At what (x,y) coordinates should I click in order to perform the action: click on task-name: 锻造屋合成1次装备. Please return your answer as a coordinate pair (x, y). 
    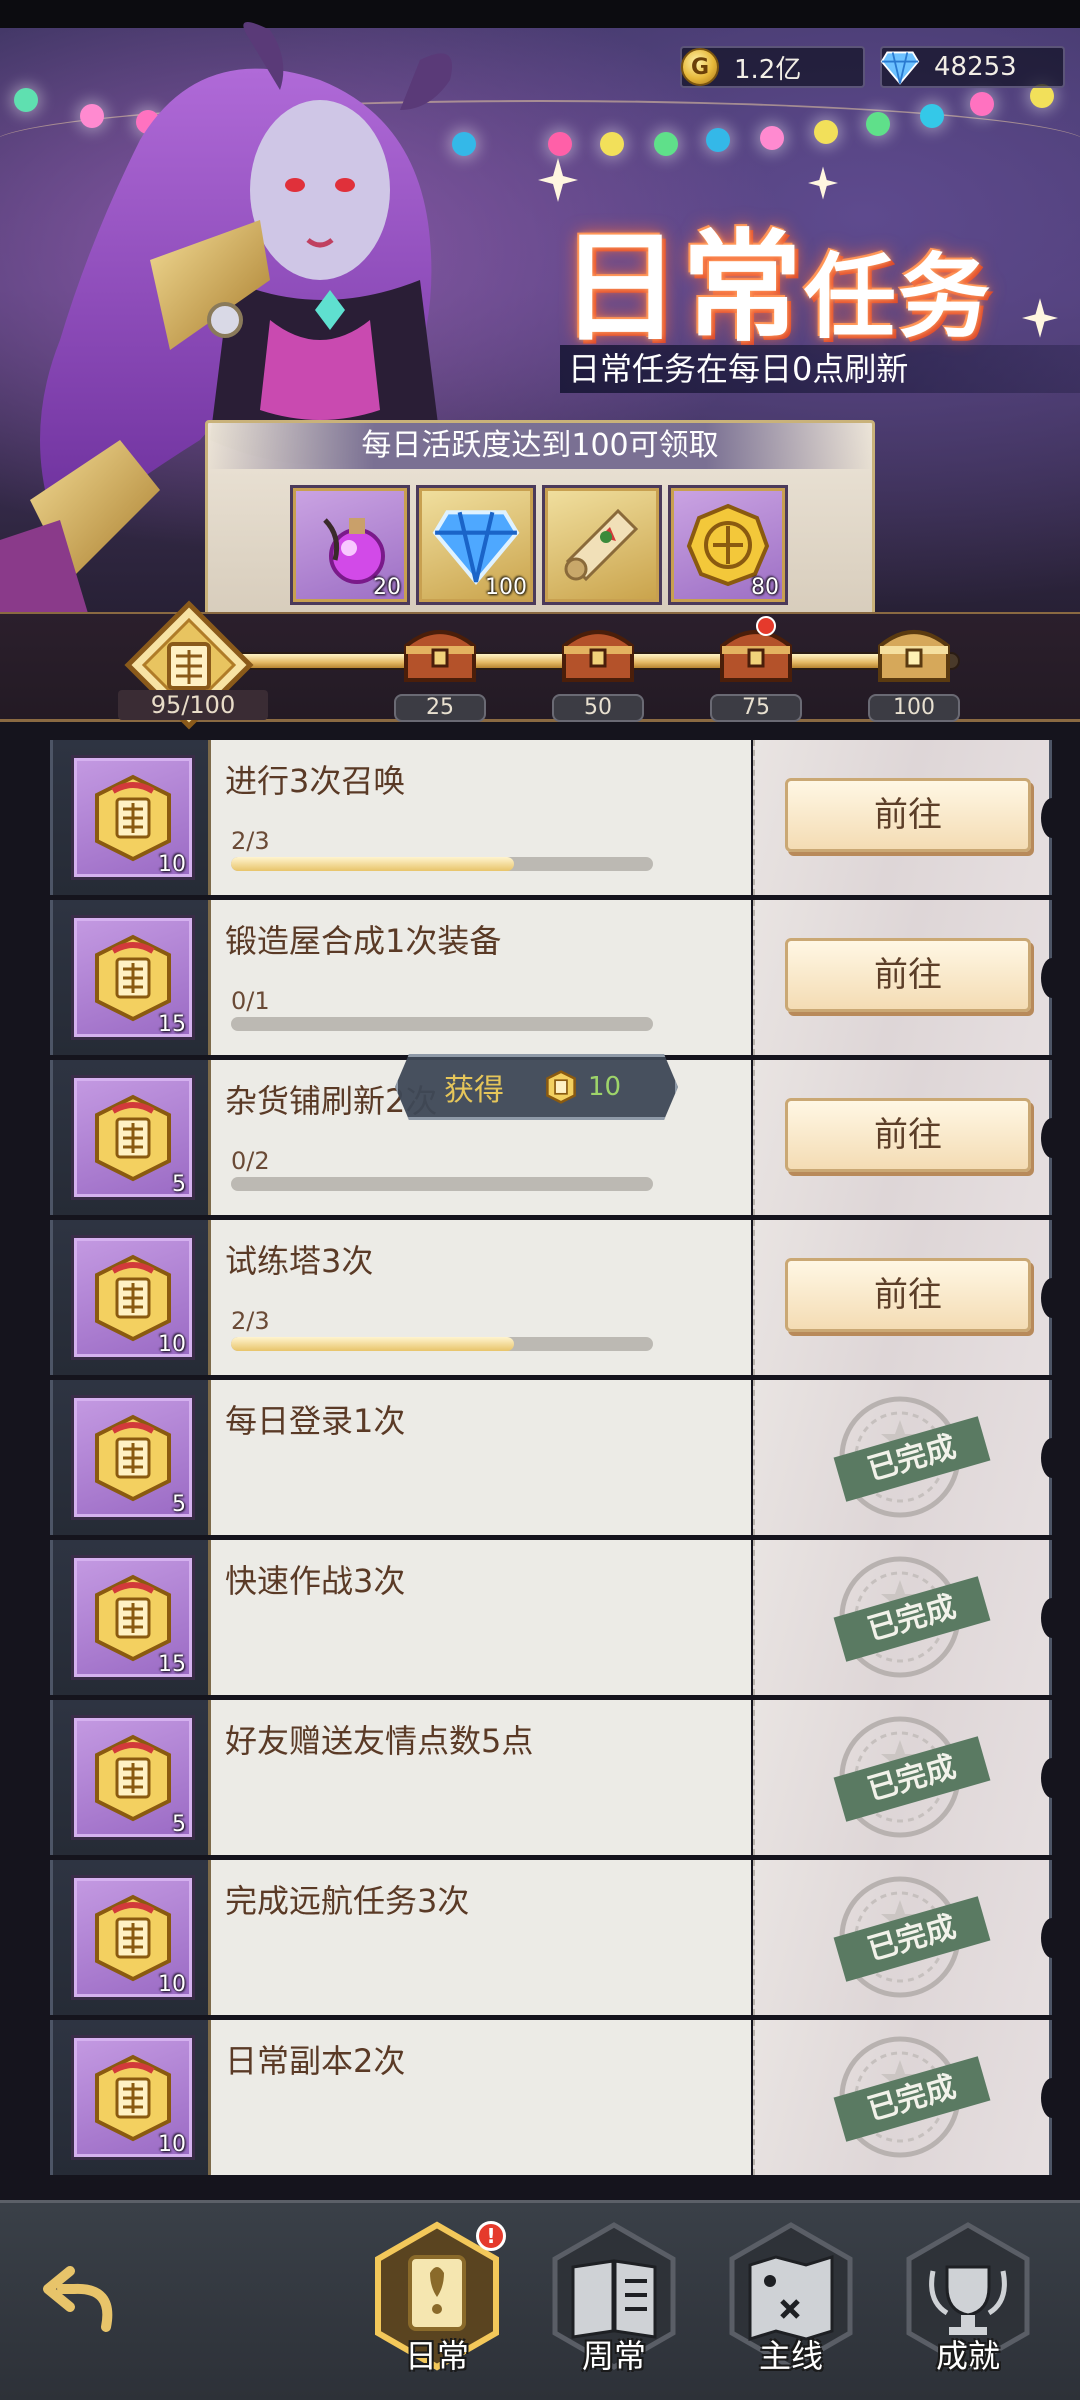
    Looking at the image, I should click on (363, 941).